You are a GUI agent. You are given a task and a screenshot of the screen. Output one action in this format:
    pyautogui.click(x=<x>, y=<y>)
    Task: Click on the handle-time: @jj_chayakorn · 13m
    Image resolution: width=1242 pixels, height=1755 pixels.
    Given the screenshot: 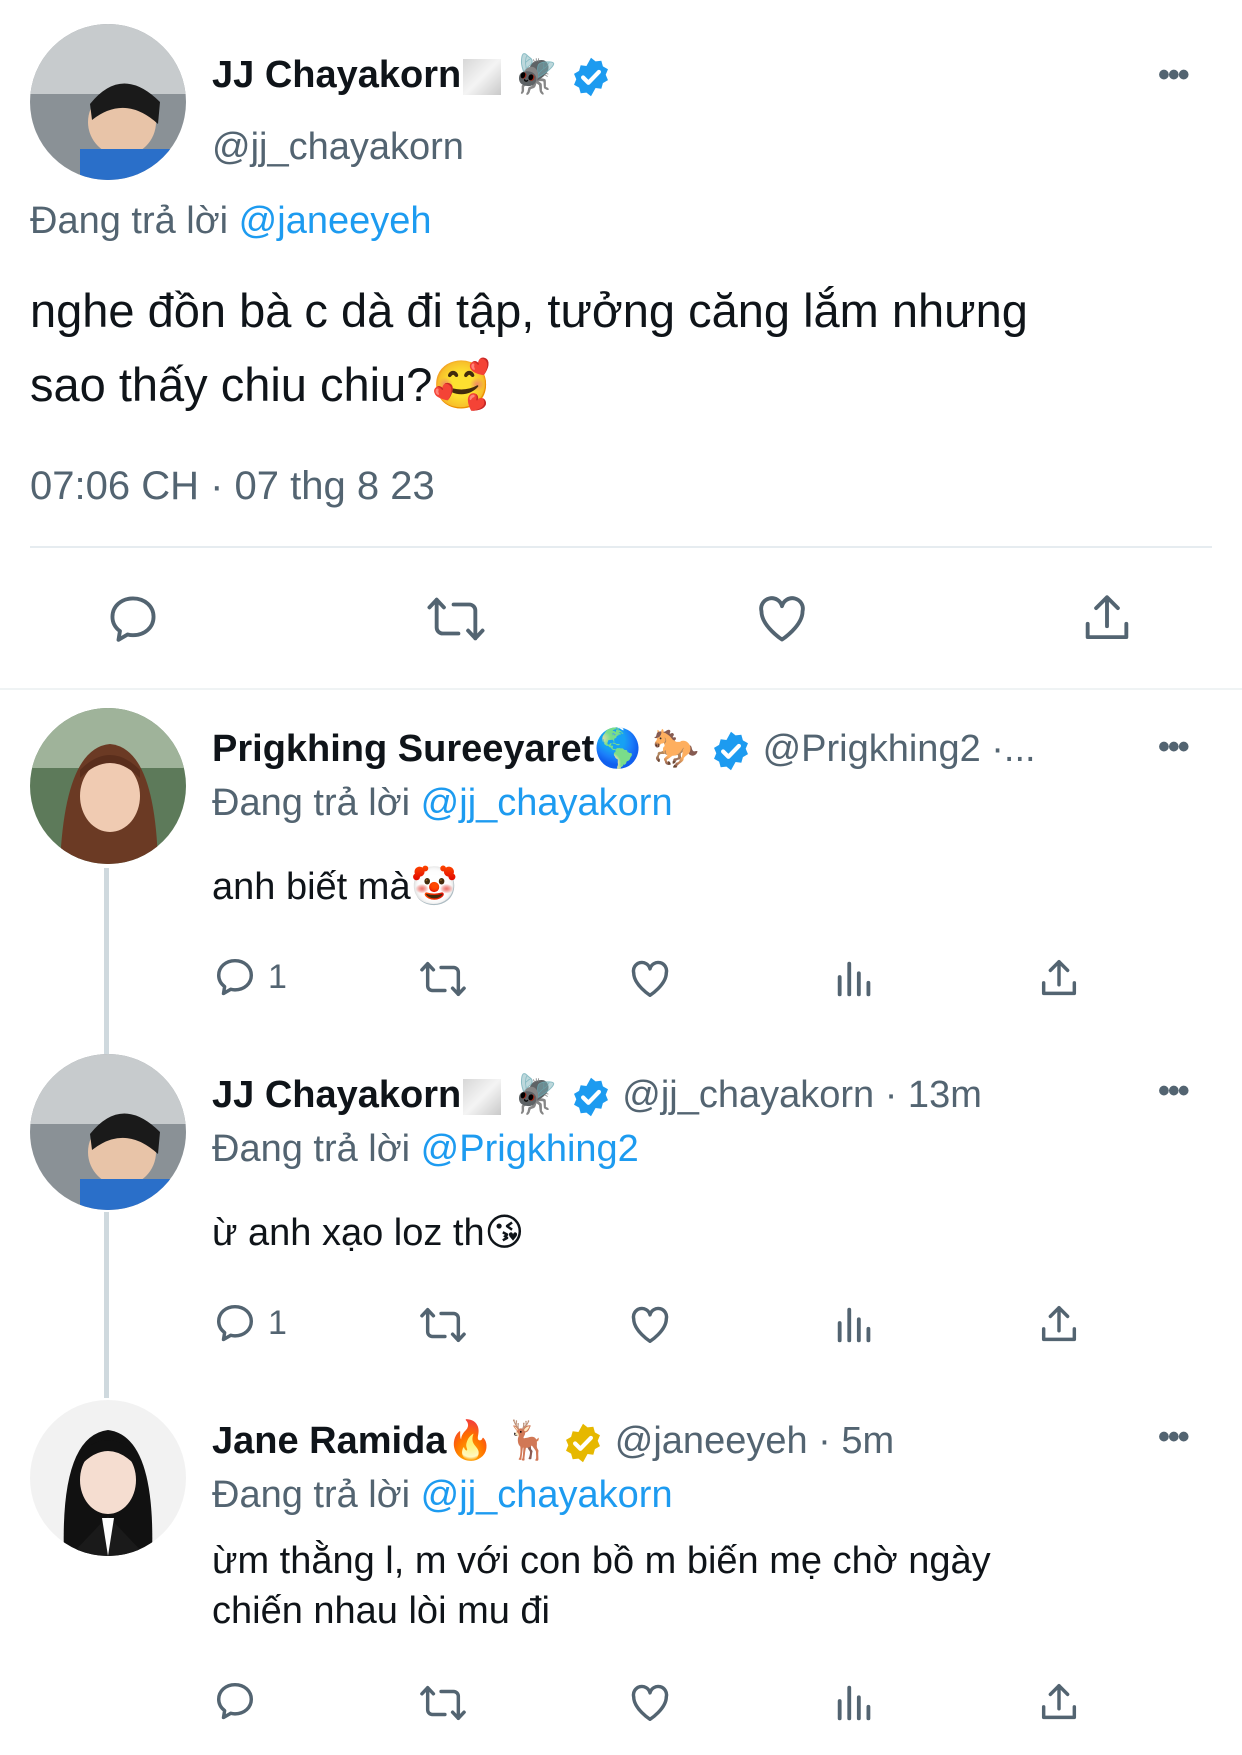 What is the action you would take?
    pyautogui.click(x=802, y=1095)
    